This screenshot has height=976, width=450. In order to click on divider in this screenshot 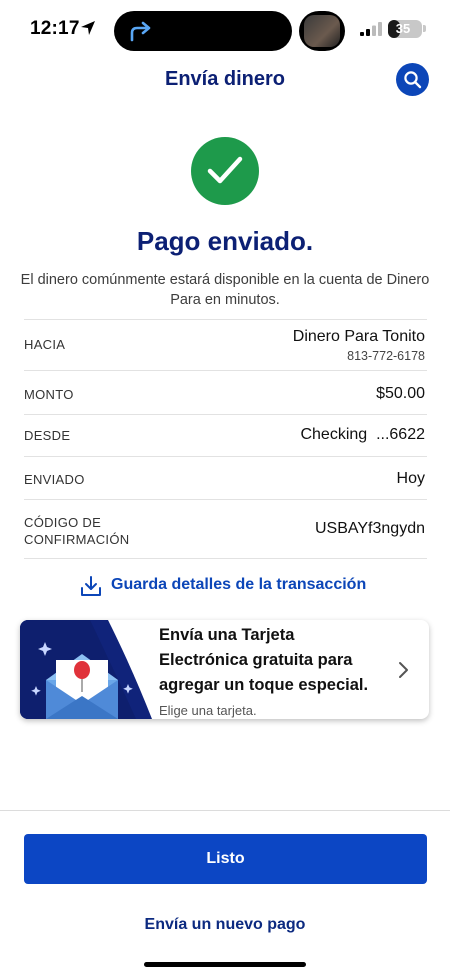, I will do `click(225, 810)`.